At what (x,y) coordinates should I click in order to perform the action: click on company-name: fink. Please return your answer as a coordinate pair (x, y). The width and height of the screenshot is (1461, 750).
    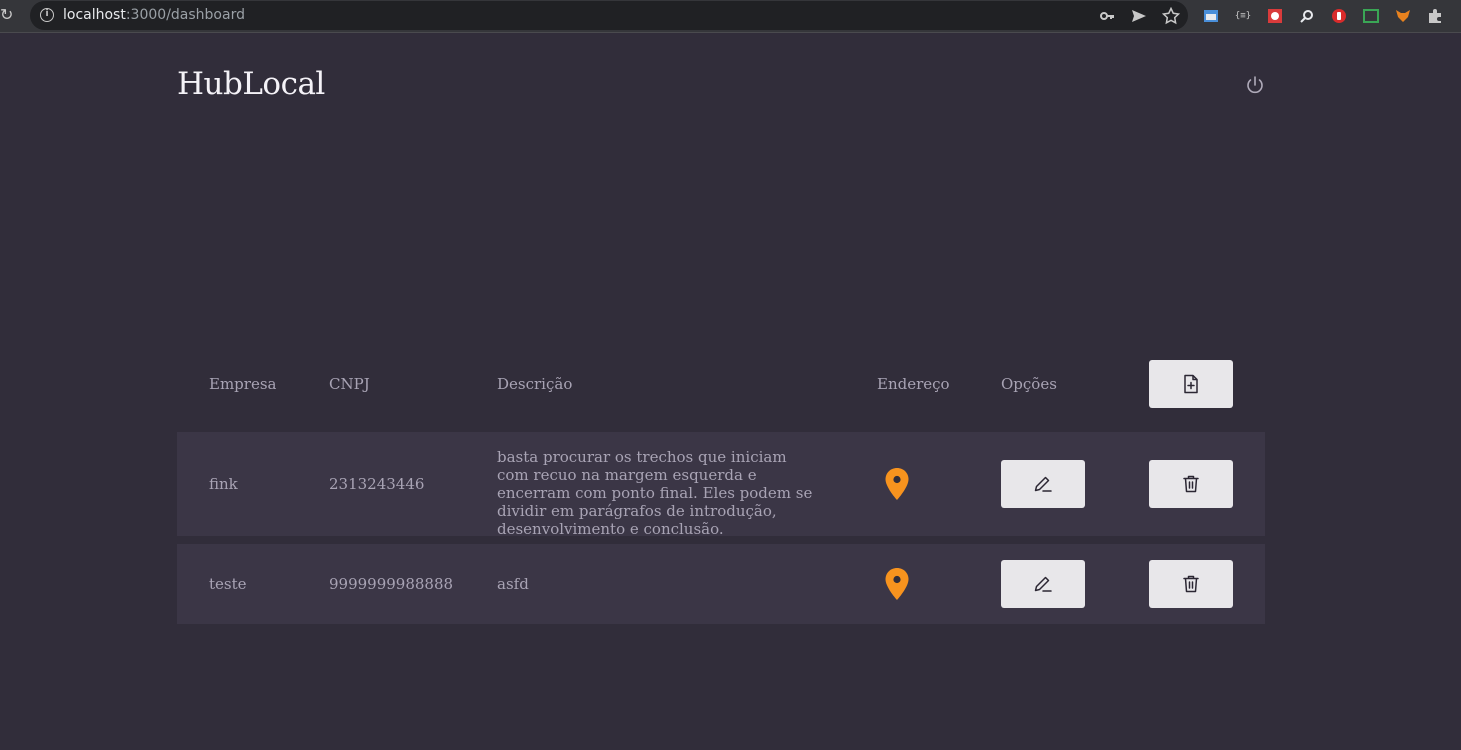
    Looking at the image, I should click on (223, 484).